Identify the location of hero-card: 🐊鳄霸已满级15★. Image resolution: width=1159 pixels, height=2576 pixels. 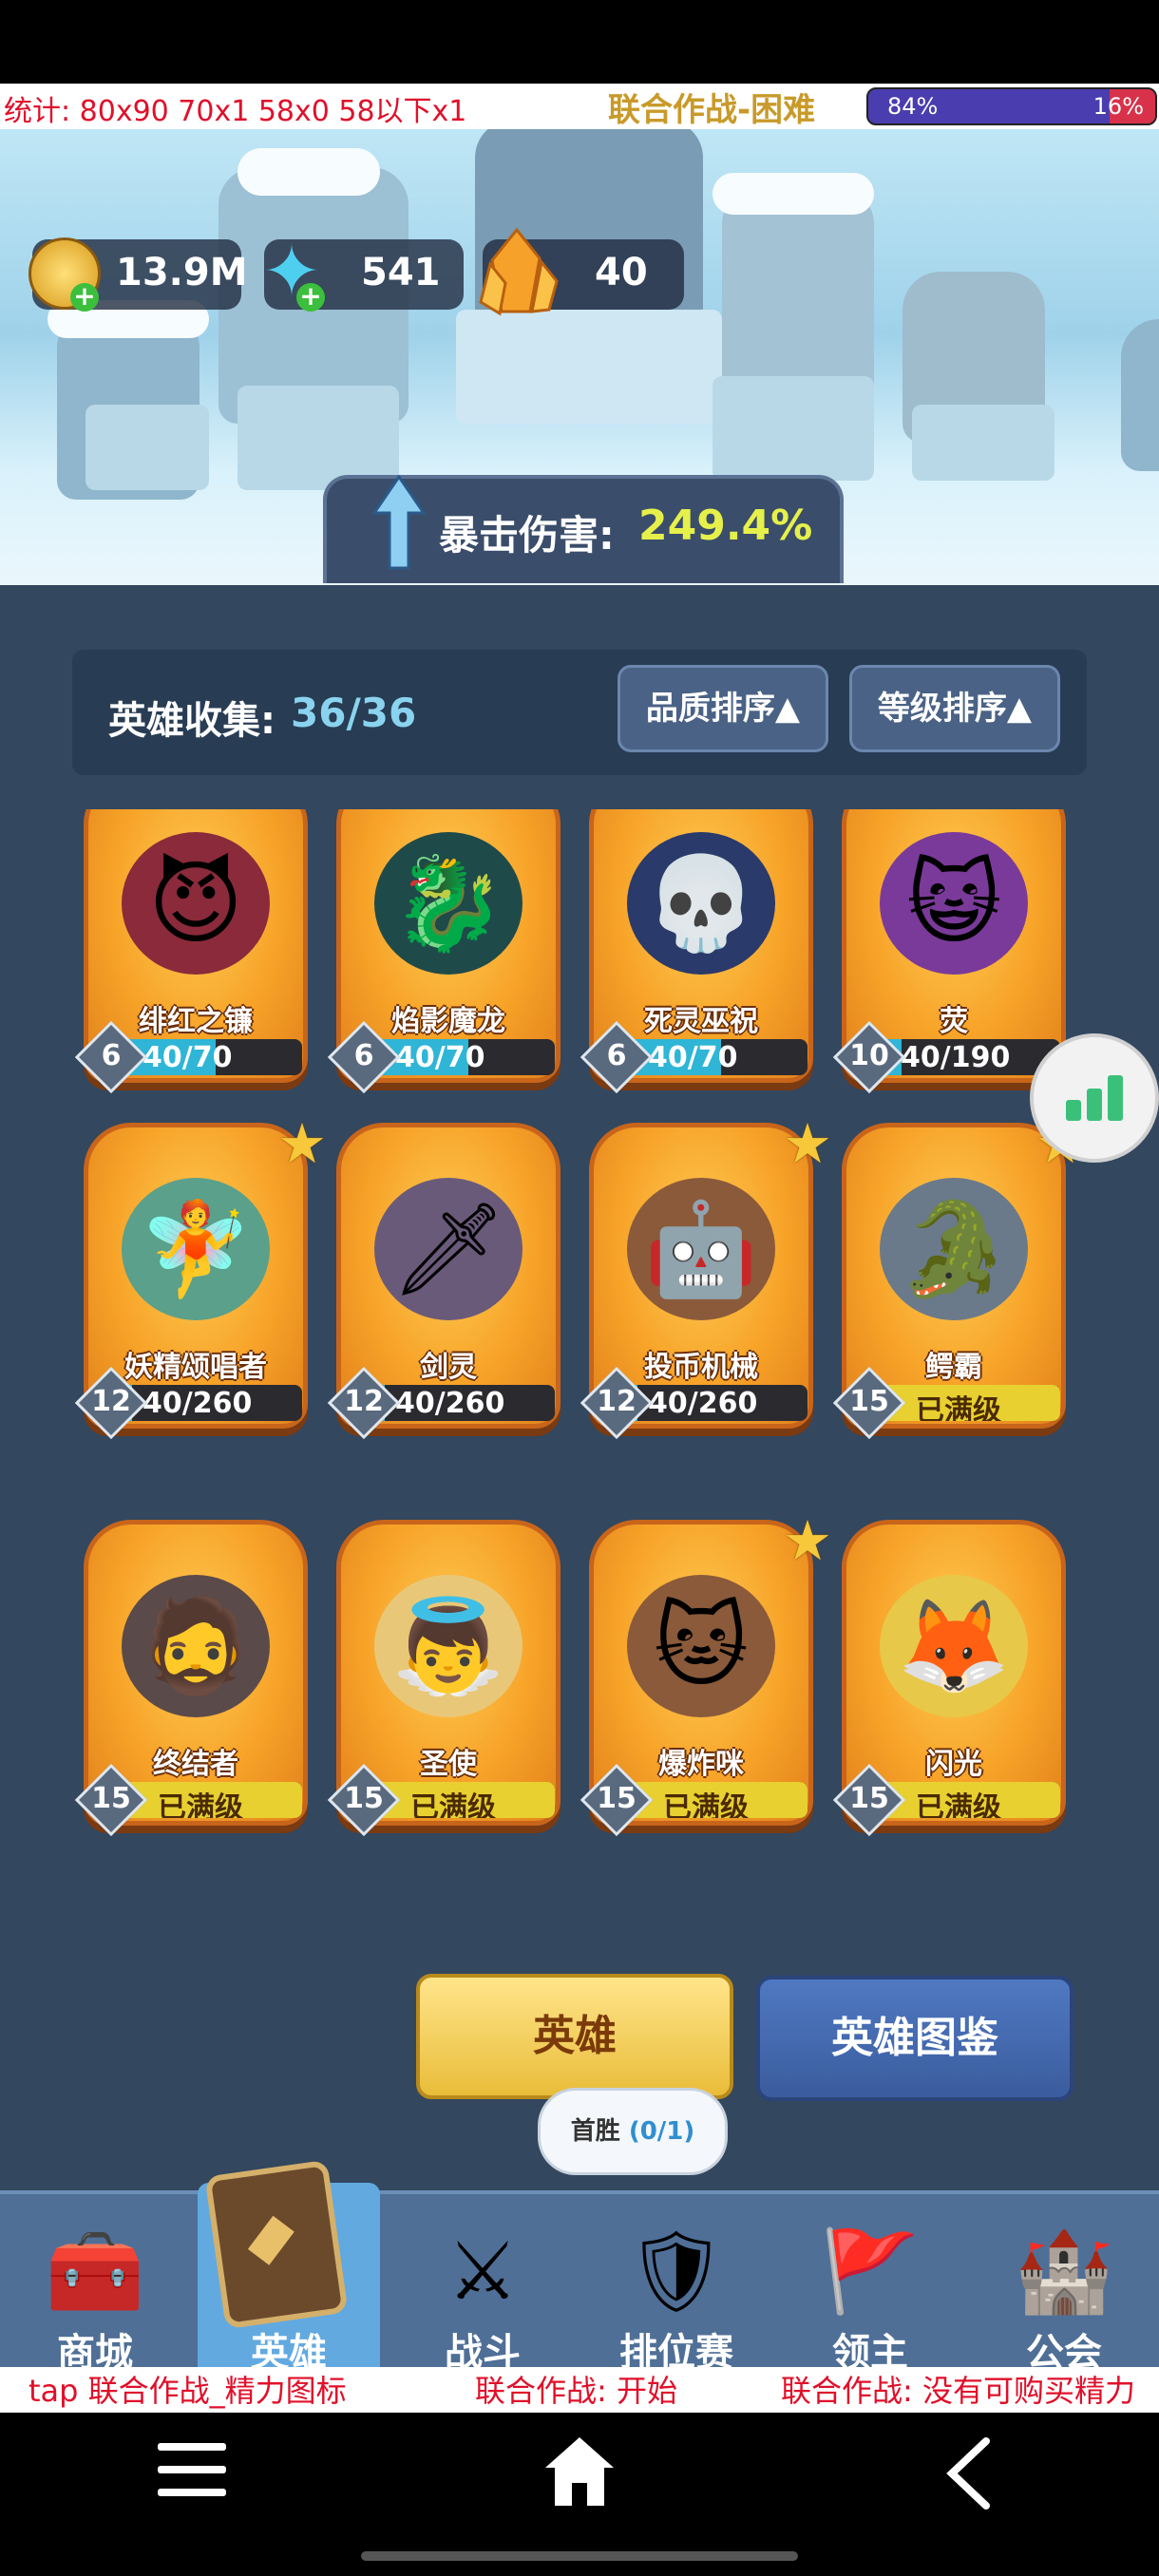
(958, 1275).